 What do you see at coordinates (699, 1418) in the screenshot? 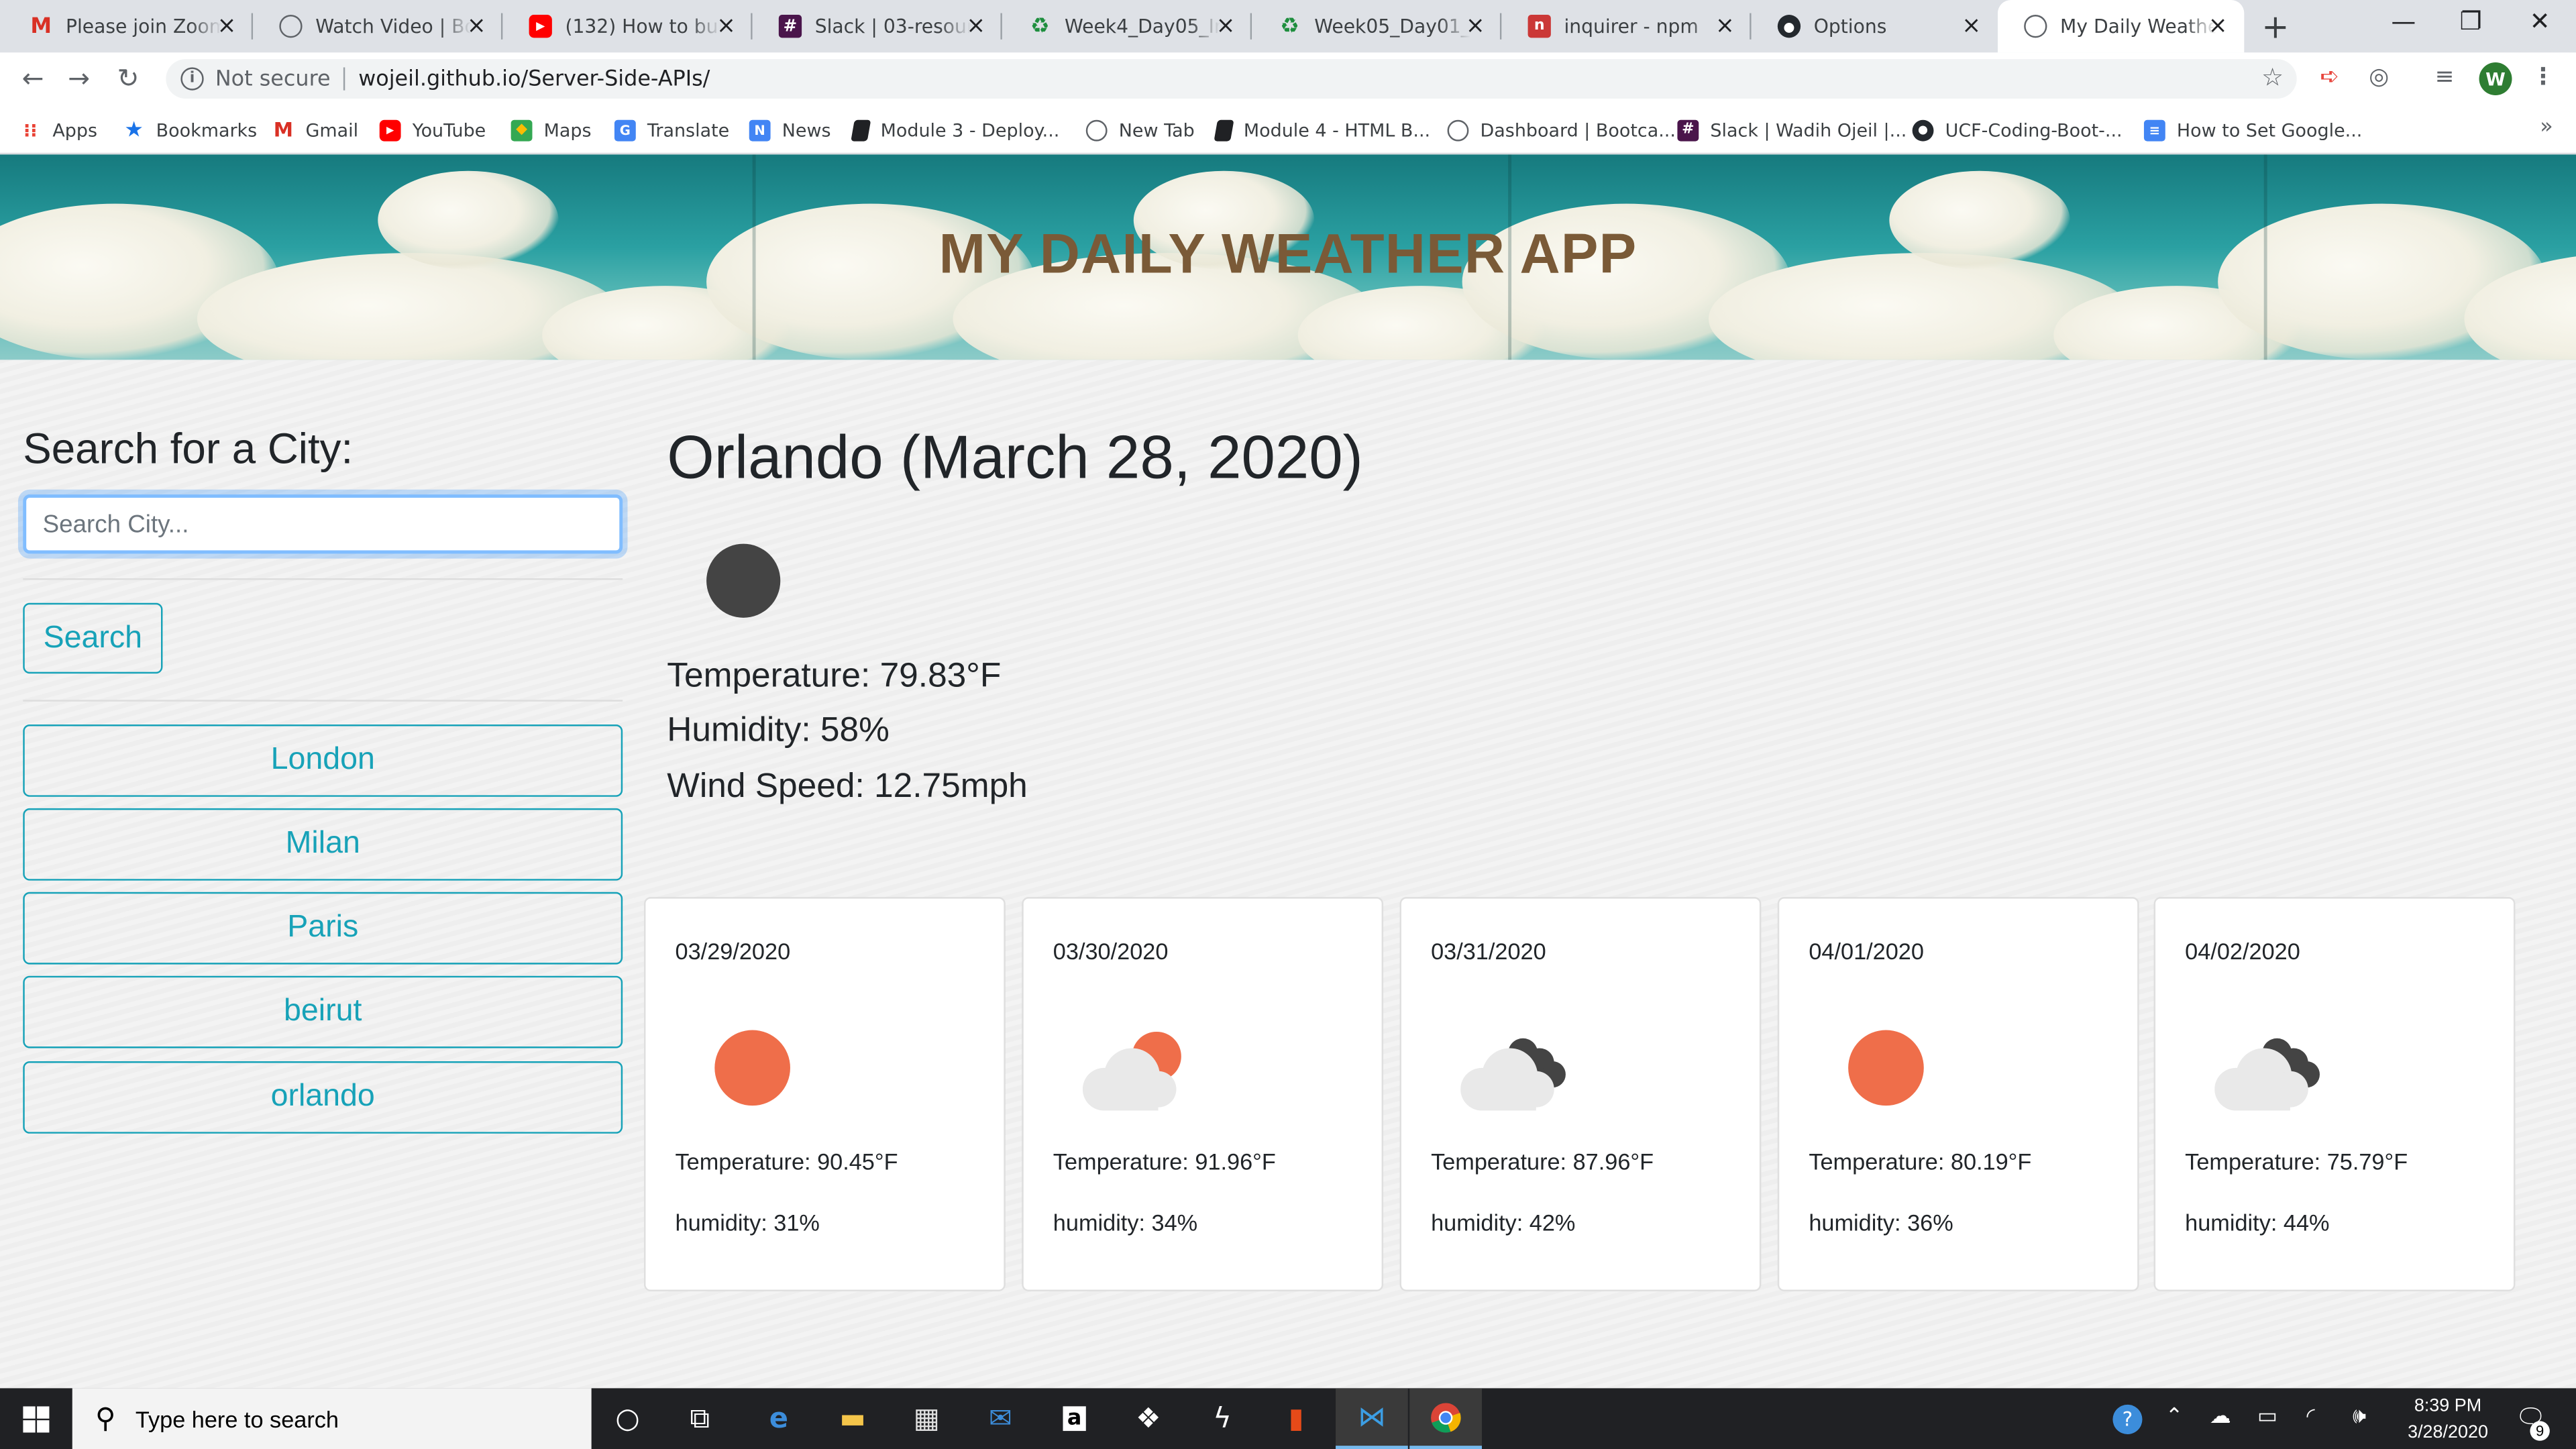
I see `task-view-icon: ⧉` at bounding box center [699, 1418].